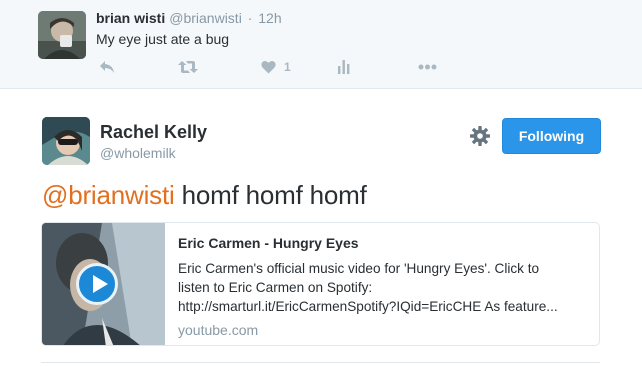 The width and height of the screenshot is (642, 366). I want to click on retweet-button, so click(188, 67).